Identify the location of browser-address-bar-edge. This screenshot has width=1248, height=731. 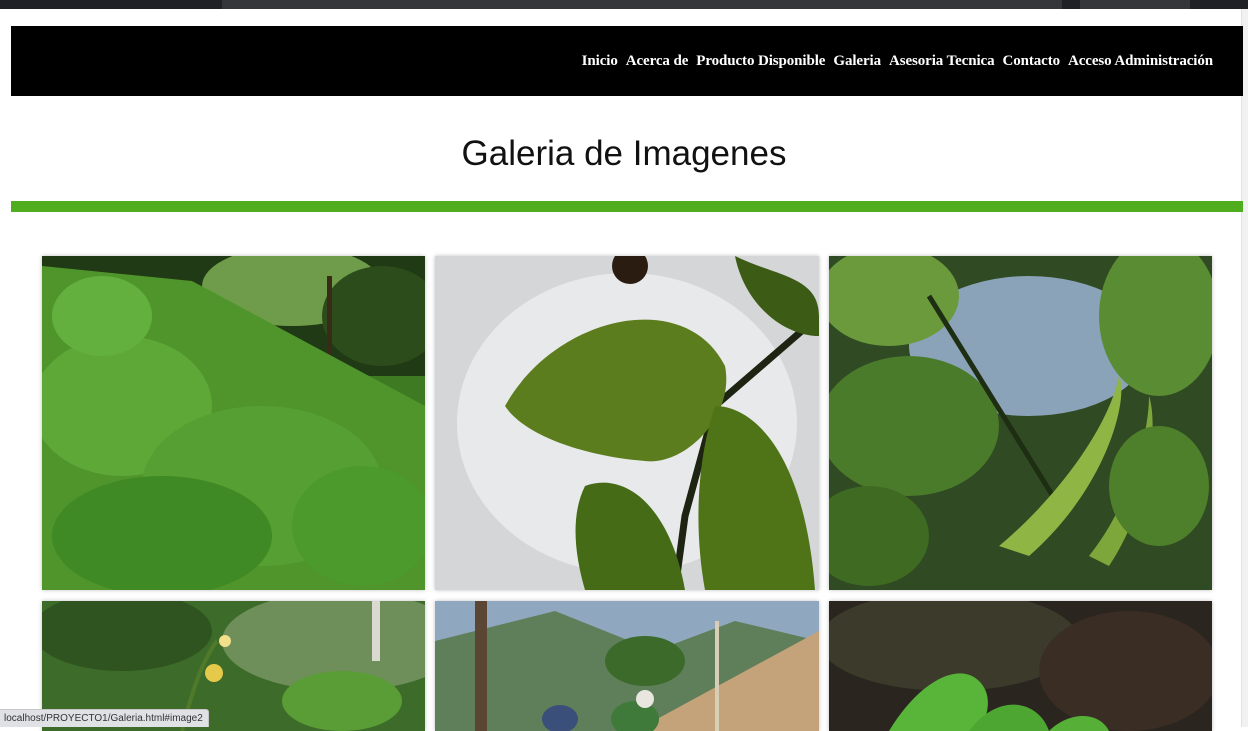
(642, 4).